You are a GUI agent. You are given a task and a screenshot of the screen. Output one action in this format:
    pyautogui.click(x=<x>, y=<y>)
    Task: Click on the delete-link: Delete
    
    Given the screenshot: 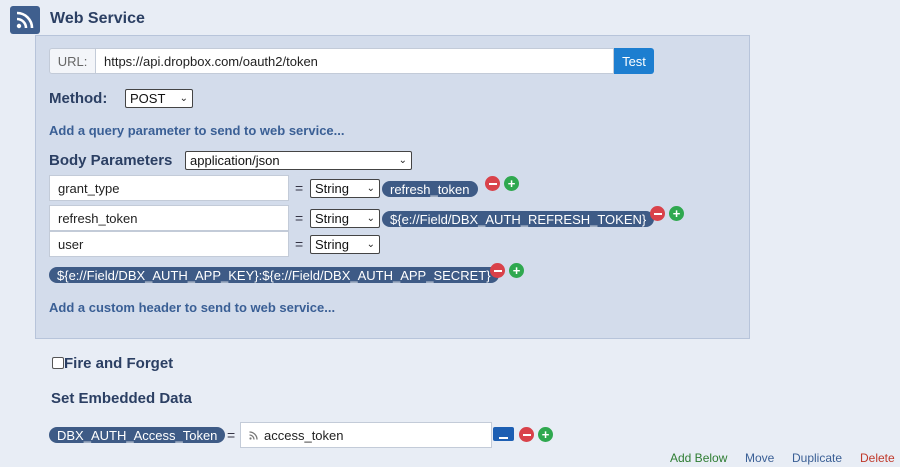 What is the action you would take?
    pyautogui.click(x=877, y=458)
    